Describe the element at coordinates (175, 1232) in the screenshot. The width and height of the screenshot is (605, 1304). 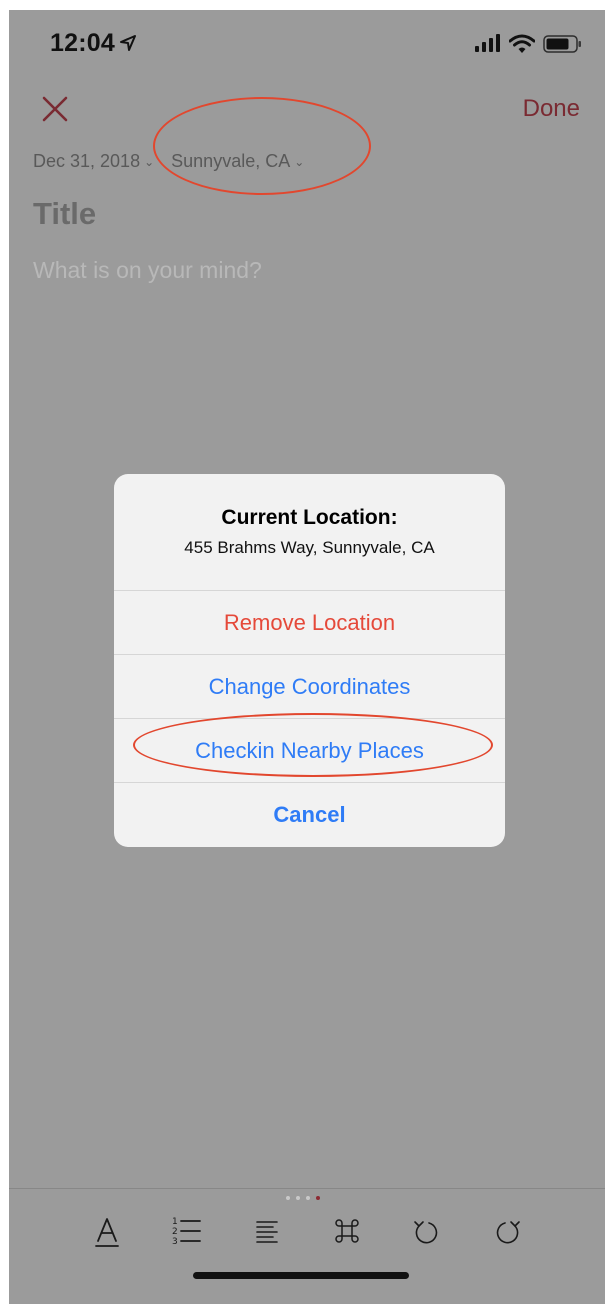
I see `svg-text: 2` at that location.